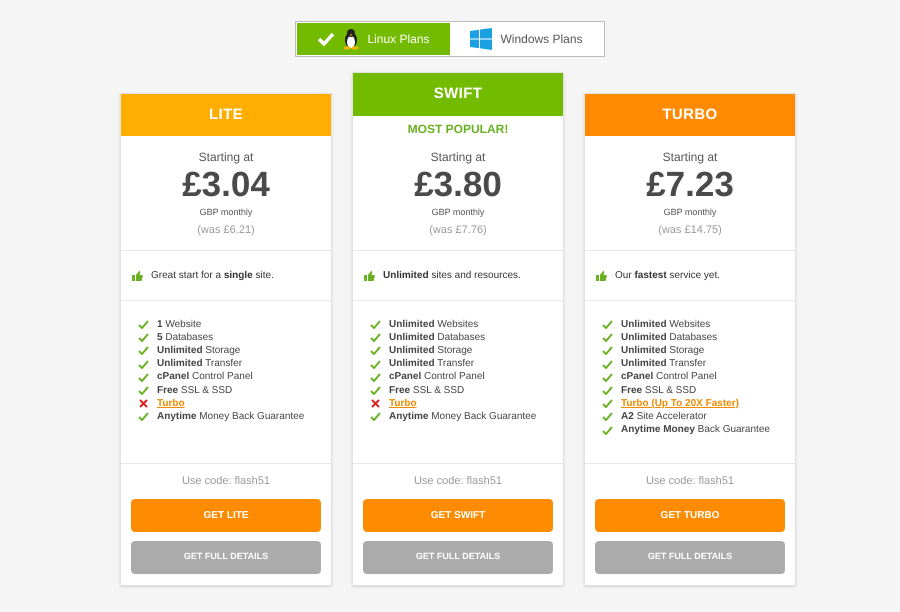 The width and height of the screenshot is (900, 612). I want to click on penguin-icon, so click(351, 39).